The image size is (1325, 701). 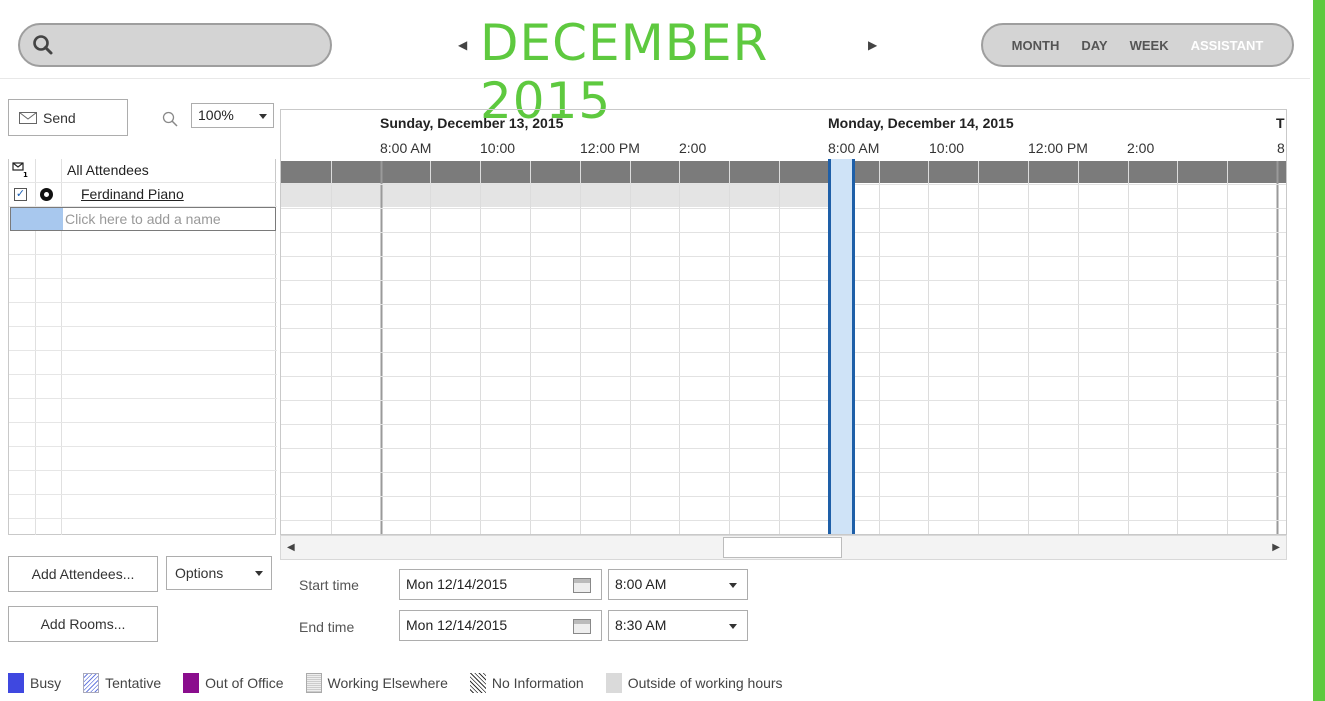 What do you see at coordinates (477, 683) in the screenshot?
I see `no-information-swatch` at bounding box center [477, 683].